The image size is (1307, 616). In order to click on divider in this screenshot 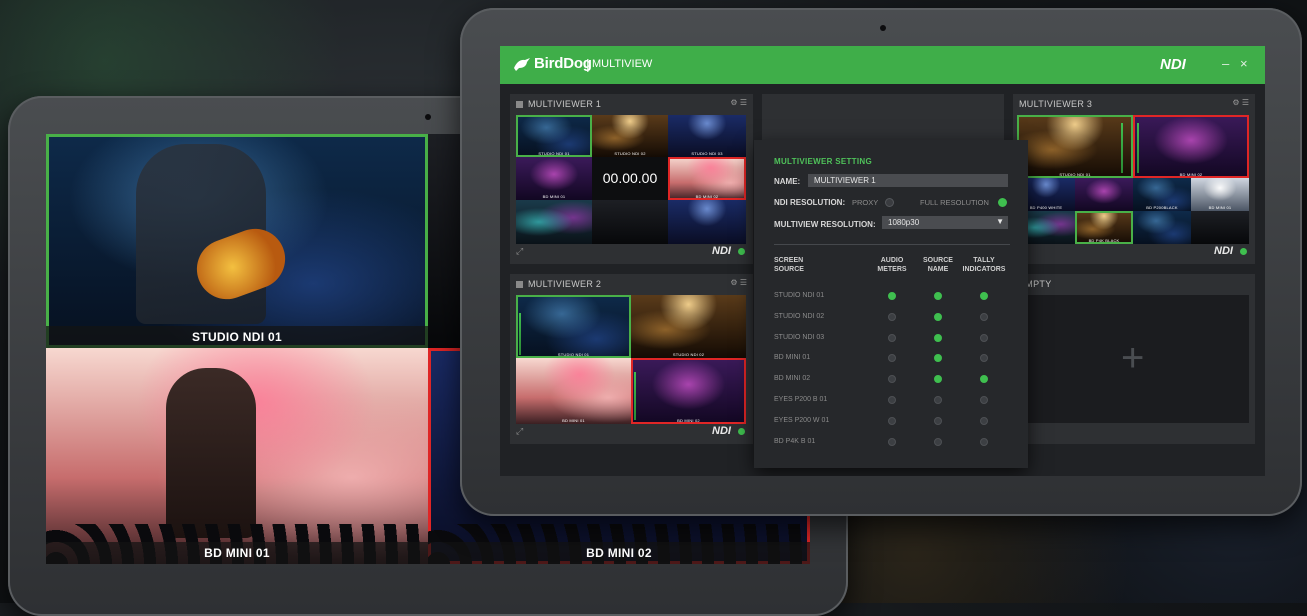, I will do `click(892, 244)`.